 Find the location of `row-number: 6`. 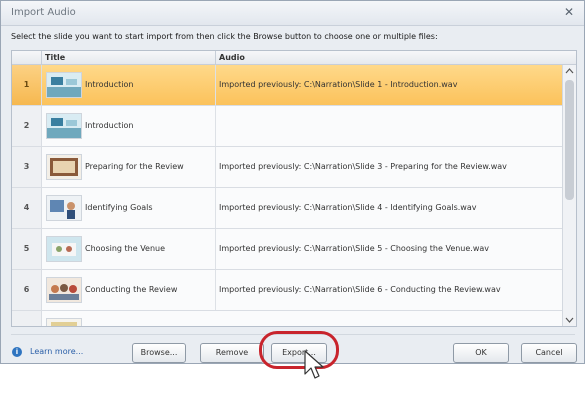

row-number: 6 is located at coordinates (27, 290).